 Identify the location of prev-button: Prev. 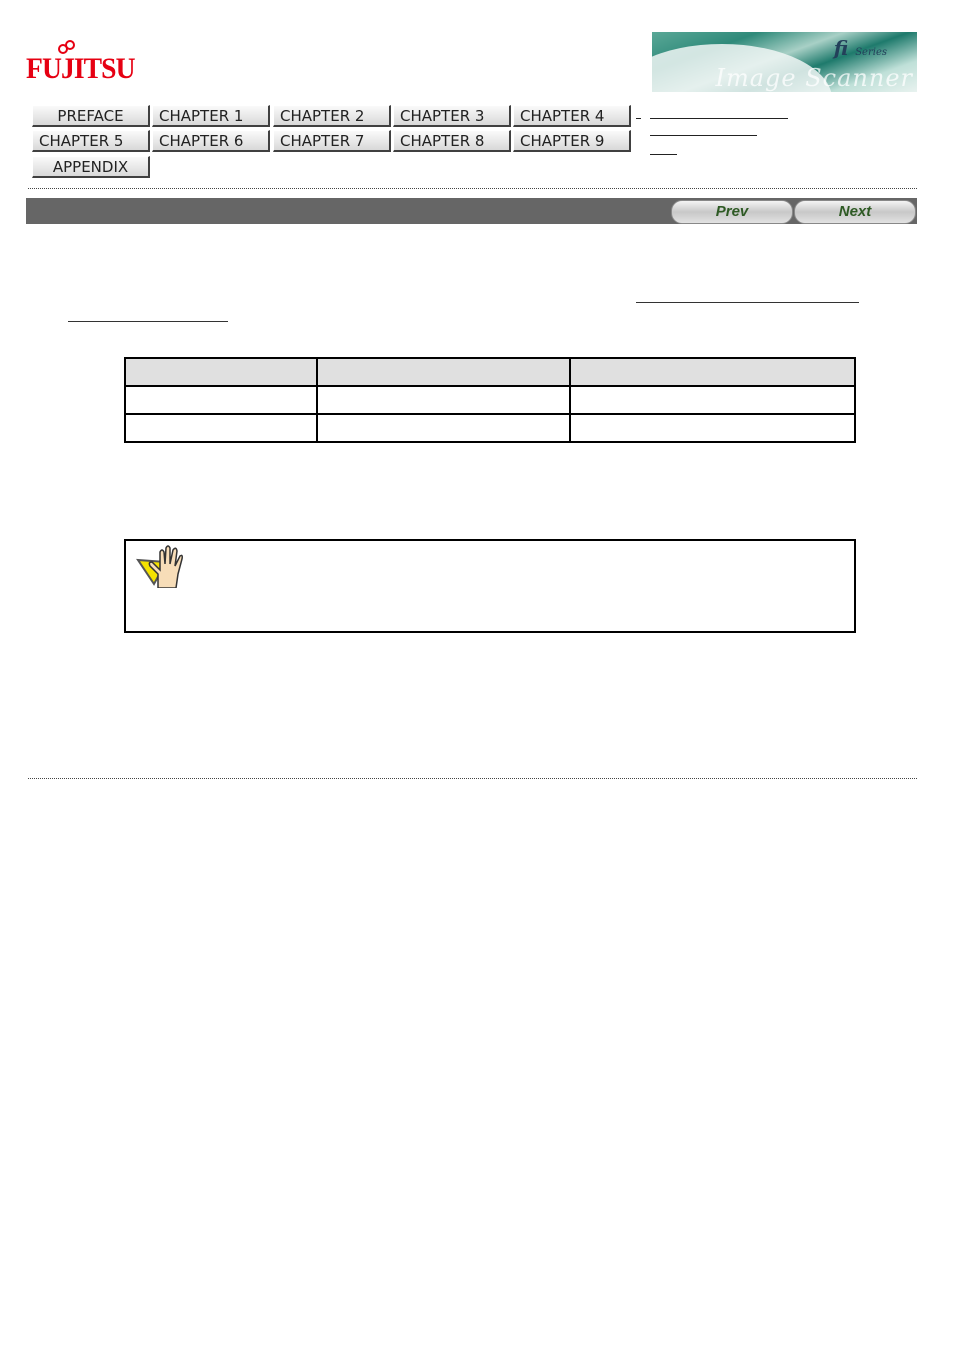
(732, 212).